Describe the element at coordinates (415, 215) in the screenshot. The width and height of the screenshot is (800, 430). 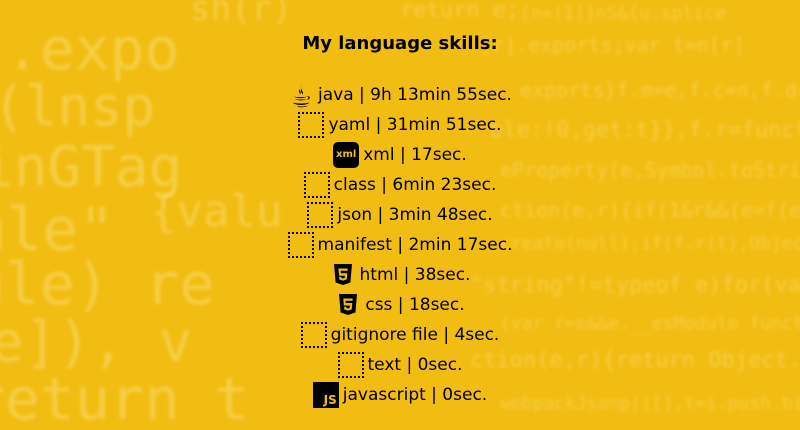
I see `skill-label: json | 3min 48sec.` at that location.